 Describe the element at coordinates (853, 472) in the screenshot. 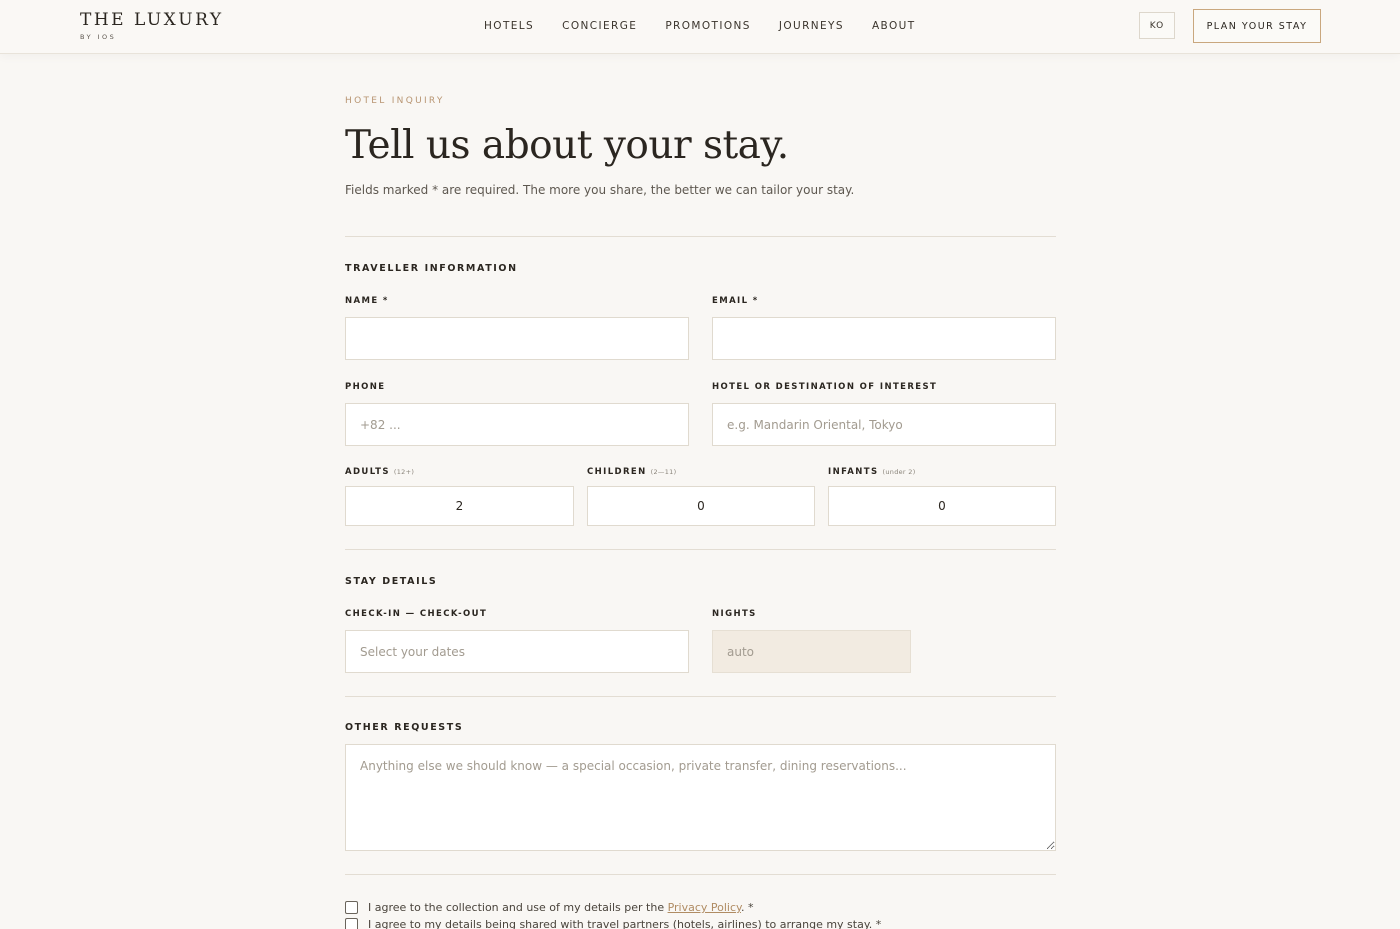

I see `infants-label-text: INFANTS` at that location.